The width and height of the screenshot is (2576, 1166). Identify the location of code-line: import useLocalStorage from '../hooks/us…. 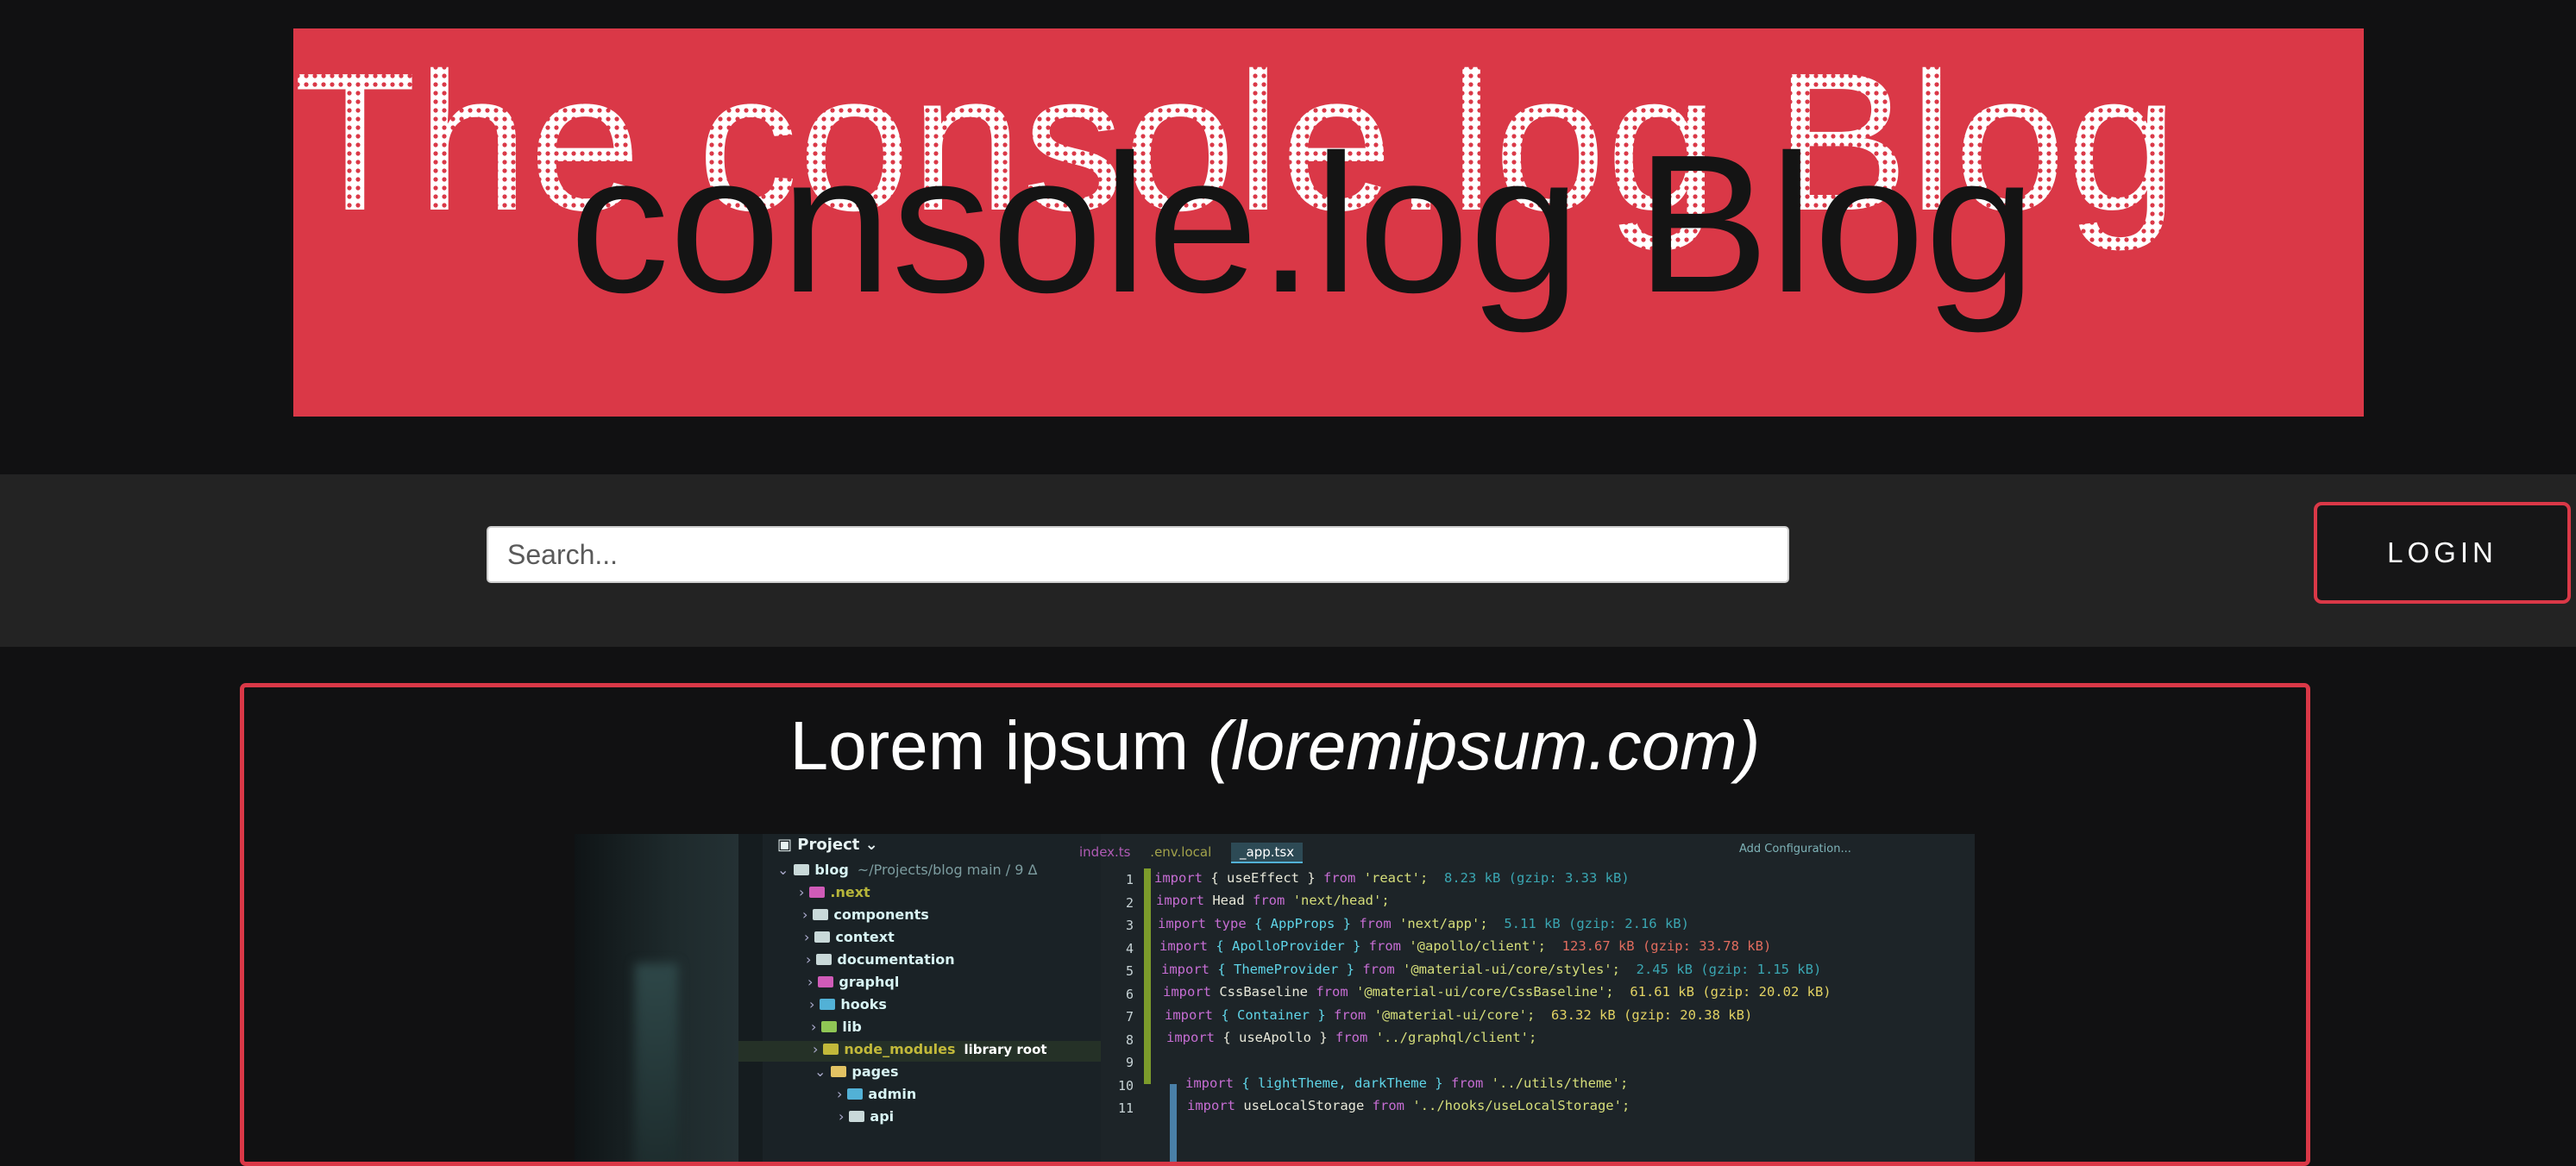
(1408, 1105).